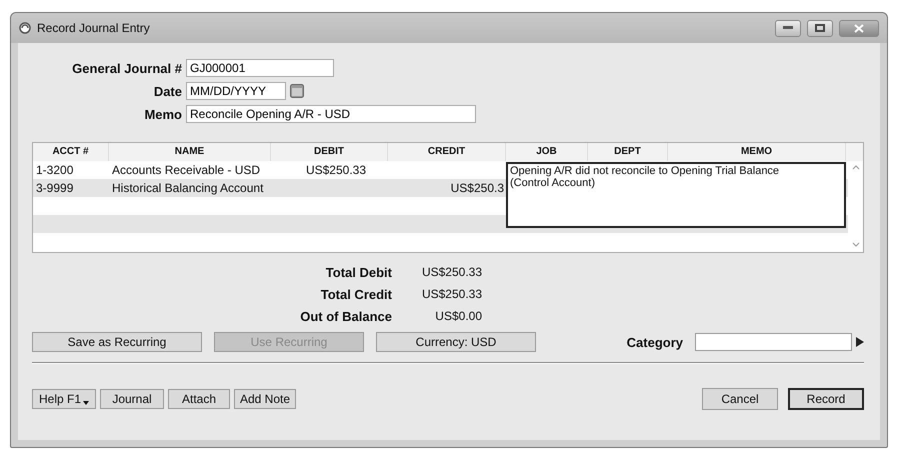 The image size is (900, 460). I want to click on maximize-button, so click(820, 28).